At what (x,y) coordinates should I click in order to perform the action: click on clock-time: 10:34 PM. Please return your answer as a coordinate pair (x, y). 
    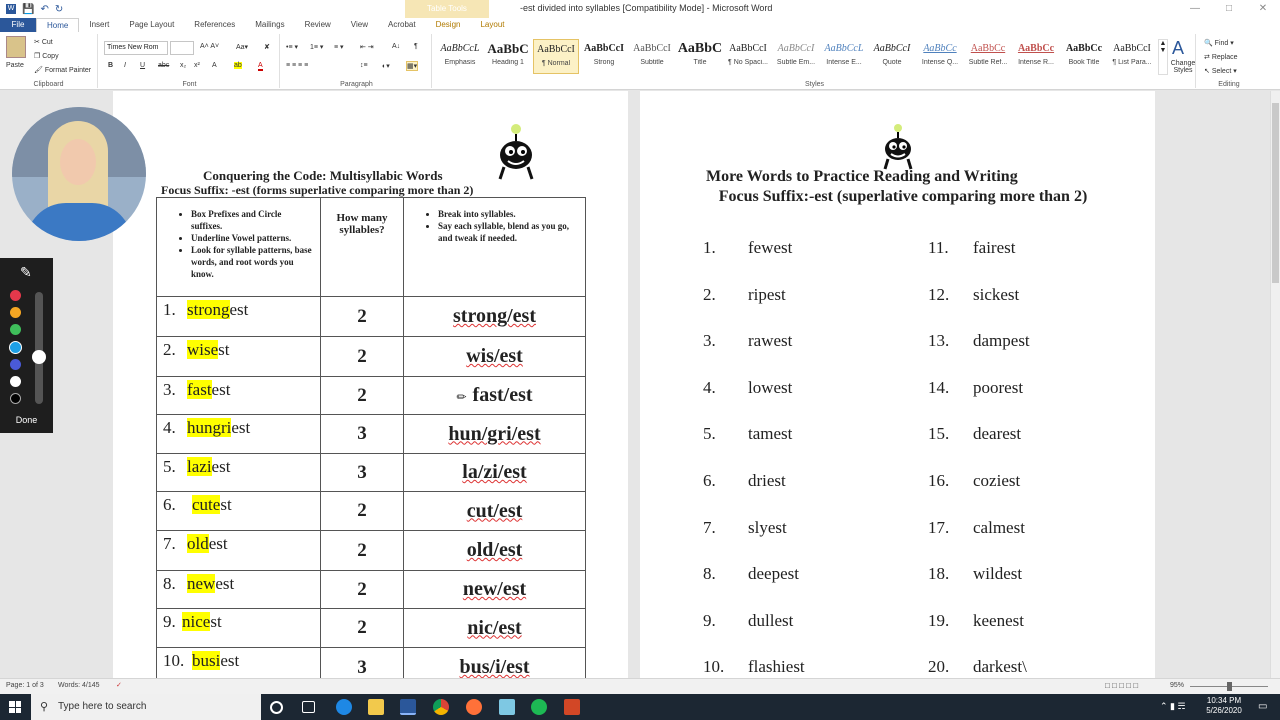
    Looking at the image, I should click on (1224, 700).